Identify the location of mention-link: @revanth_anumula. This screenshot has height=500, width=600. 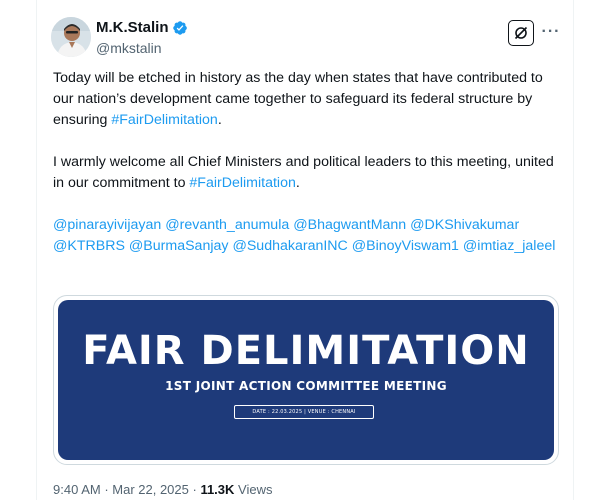
(227, 225).